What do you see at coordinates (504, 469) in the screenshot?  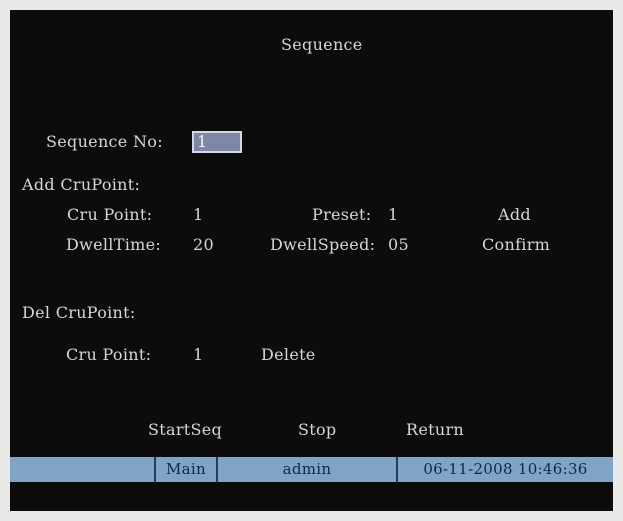 I see `status-datetime: 06-11-2008 10:46:36` at bounding box center [504, 469].